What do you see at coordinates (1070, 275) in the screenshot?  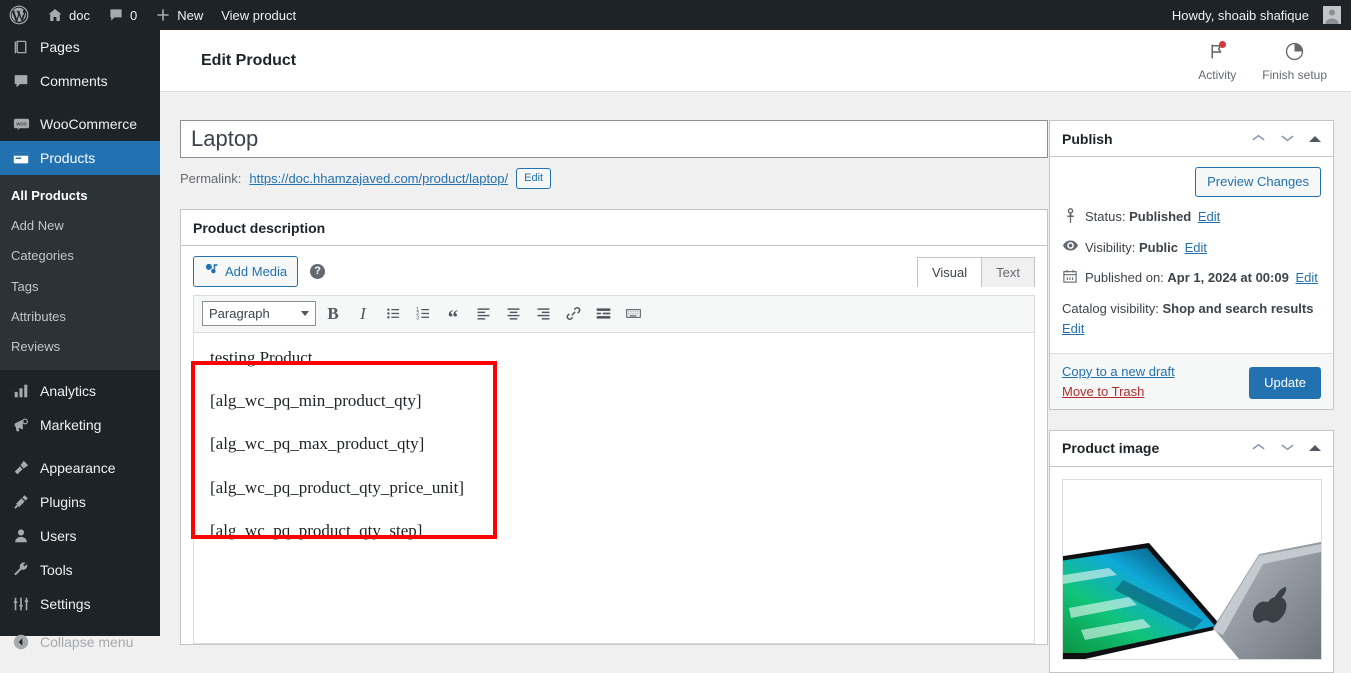 I see `calendar-icon` at bounding box center [1070, 275].